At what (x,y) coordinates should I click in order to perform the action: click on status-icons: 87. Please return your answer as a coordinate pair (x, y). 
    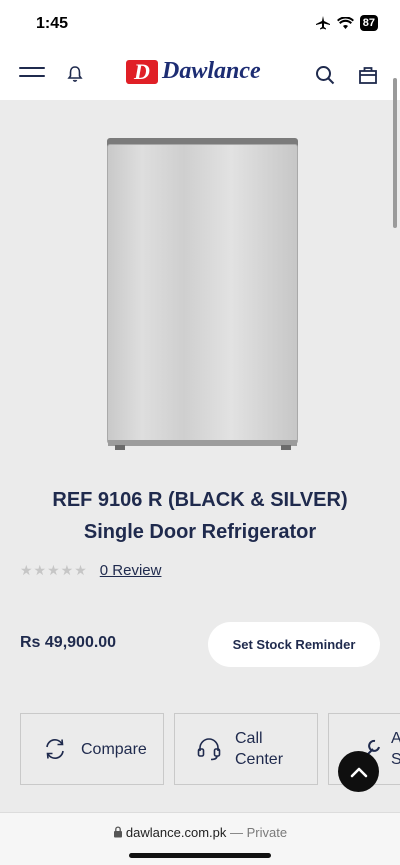
    Looking at the image, I should click on (346, 23).